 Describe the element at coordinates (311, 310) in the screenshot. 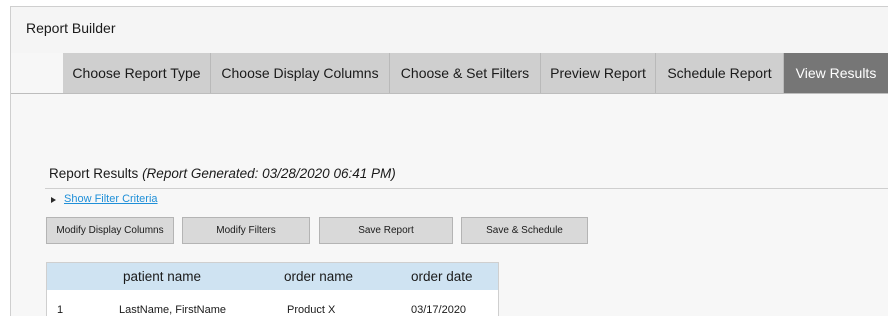

I see `cell-order-name: Product X` at that location.